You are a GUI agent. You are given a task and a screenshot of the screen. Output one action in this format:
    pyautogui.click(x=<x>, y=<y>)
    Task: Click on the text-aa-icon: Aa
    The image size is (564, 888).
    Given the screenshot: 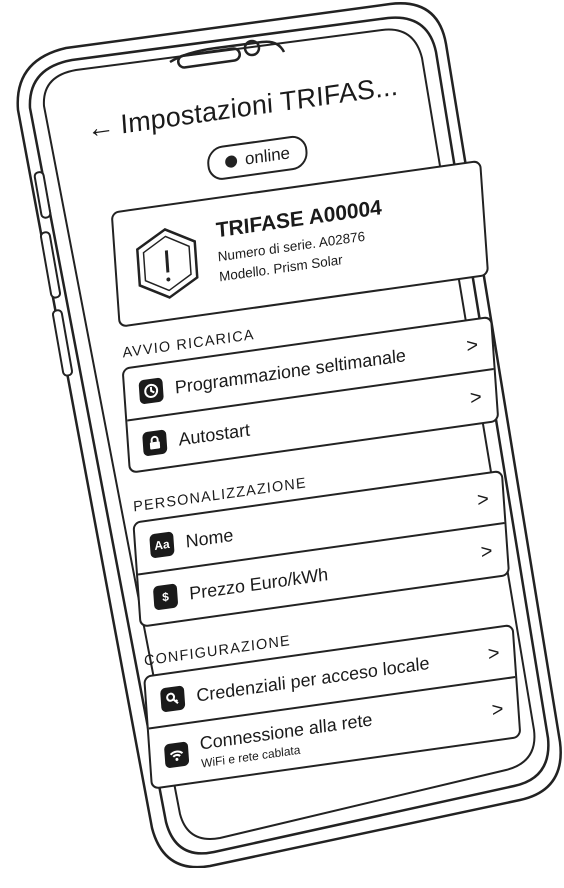 What is the action you would take?
    pyautogui.click(x=162, y=545)
    